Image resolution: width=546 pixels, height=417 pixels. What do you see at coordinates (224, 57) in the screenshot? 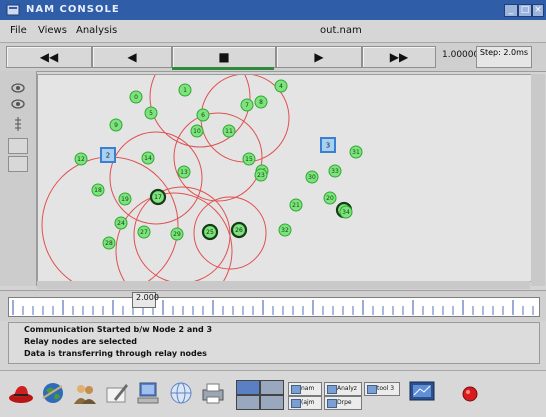
I see `stop-button: ■` at bounding box center [224, 57].